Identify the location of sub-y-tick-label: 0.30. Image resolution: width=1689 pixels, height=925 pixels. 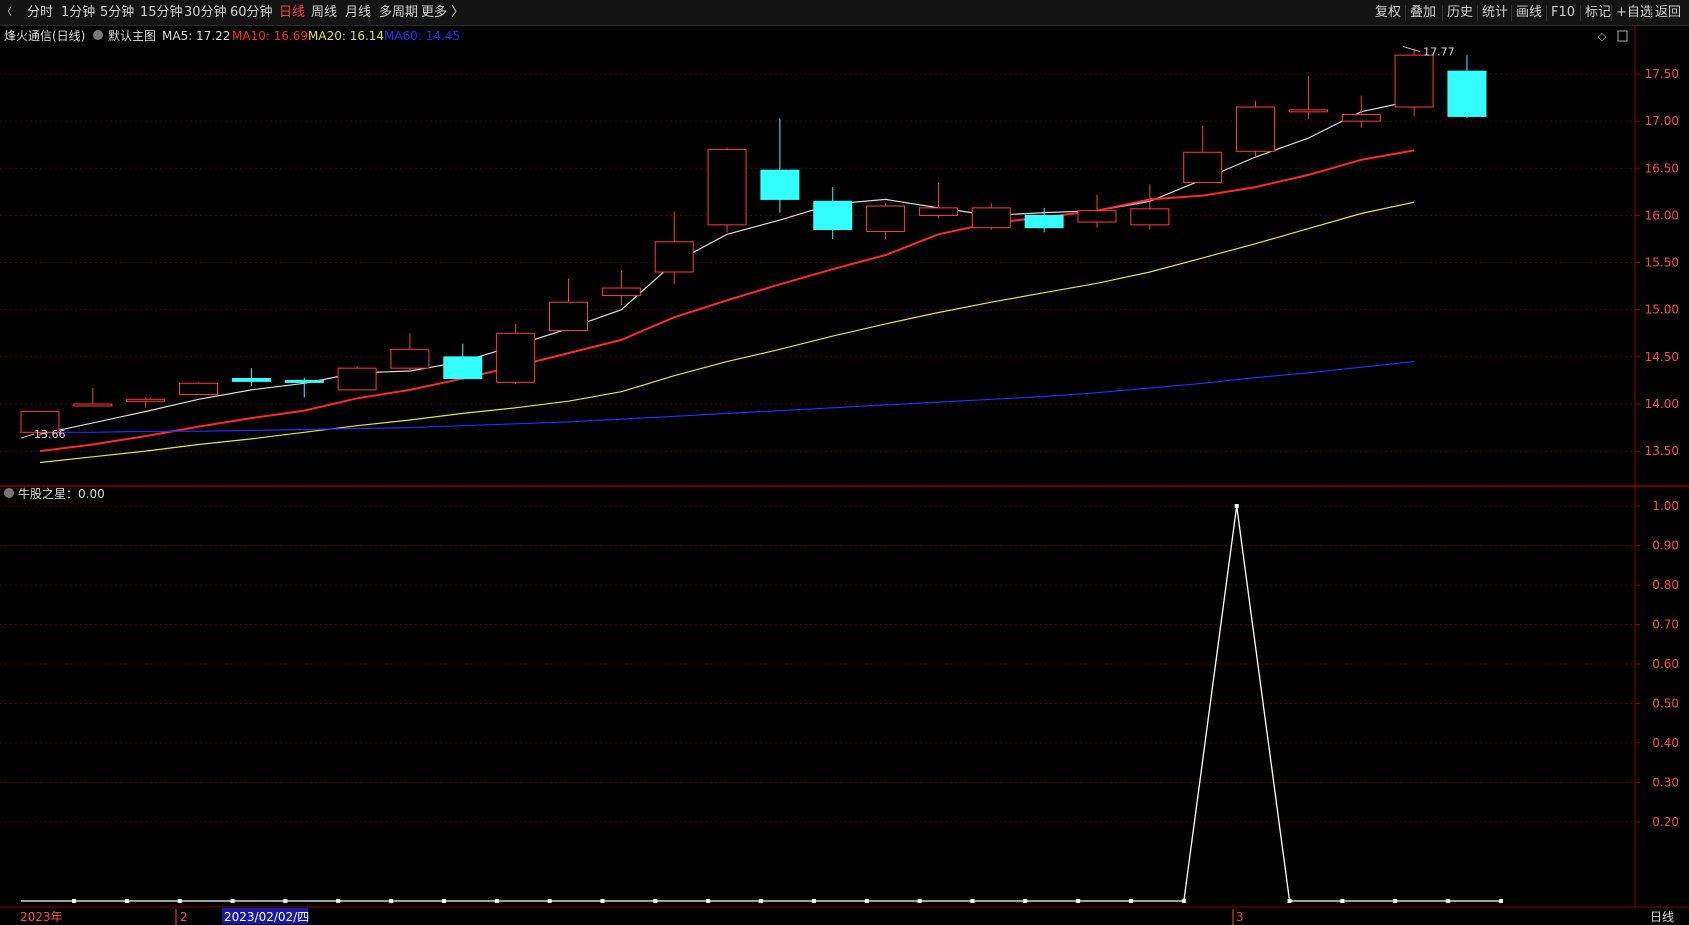
(1665, 783).